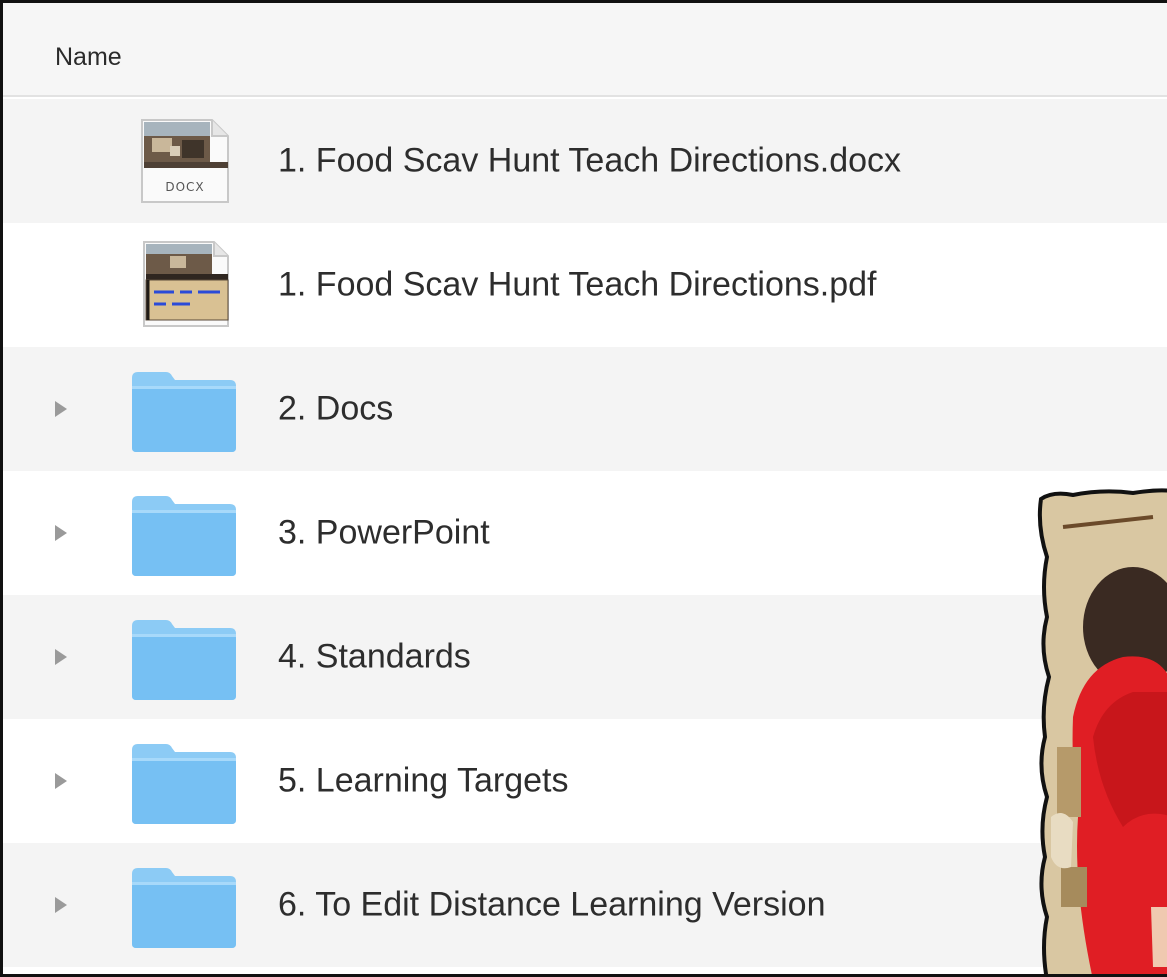 This screenshot has height=977, width=1167. I want to click on file-name: 2. Docs, so click(336, 408).